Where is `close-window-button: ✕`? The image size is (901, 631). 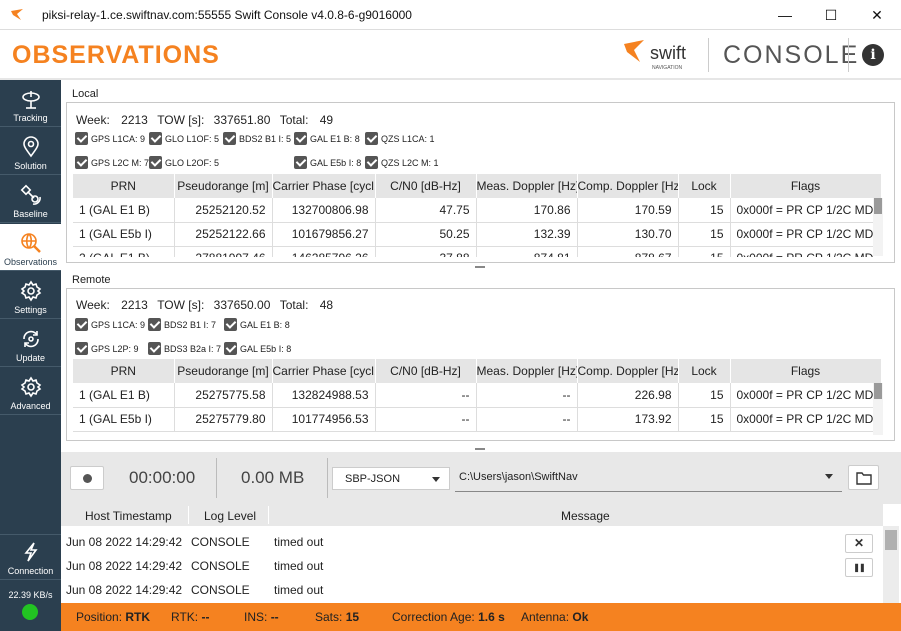 close-window-button: ✕ is located at coordinates (877, 15).